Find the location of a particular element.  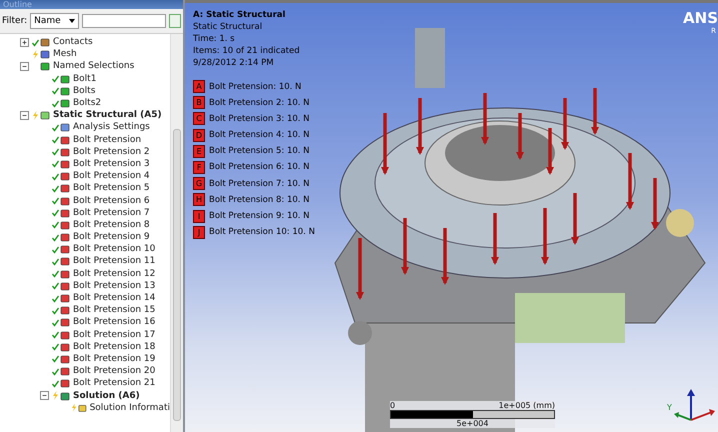

legend-letter: I is located at coordinates (199, 216).